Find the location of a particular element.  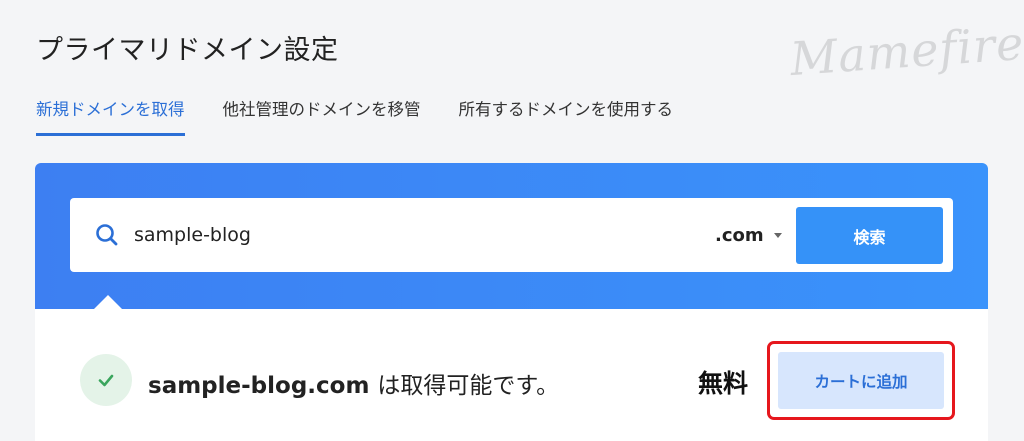

price: 無料 is located at coordinates (723, 383).